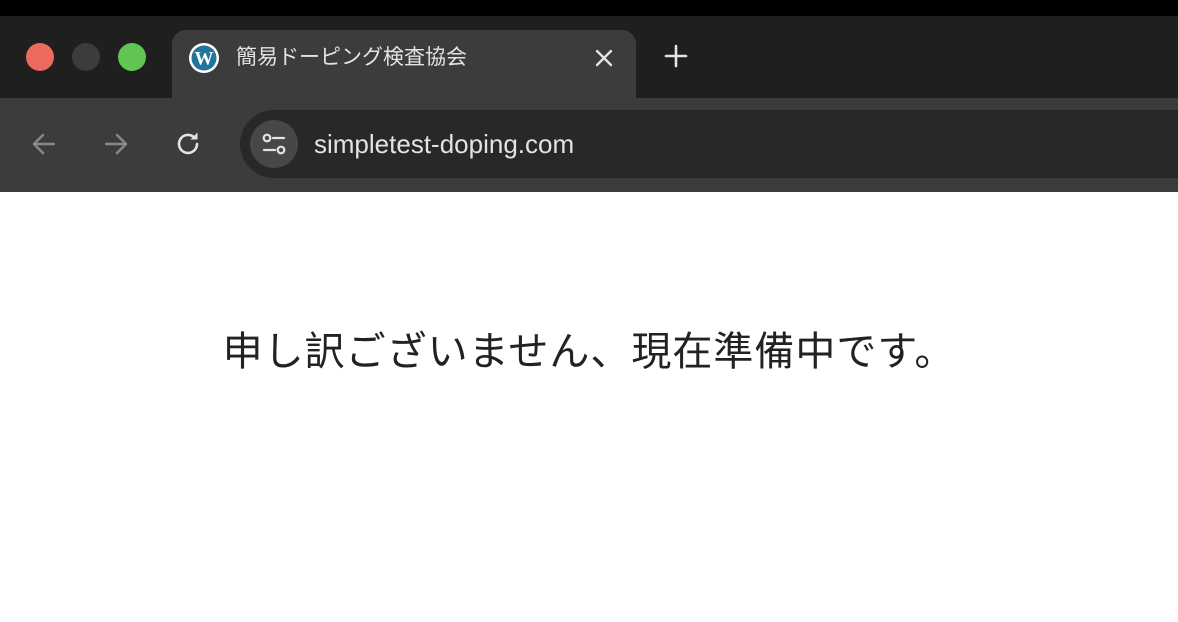 The width and height of the screenshot is (1178, 622). What do you see at coordinates (604, 58) in the screenshot?
I see `close-icon` at bounding box center [604, 58].